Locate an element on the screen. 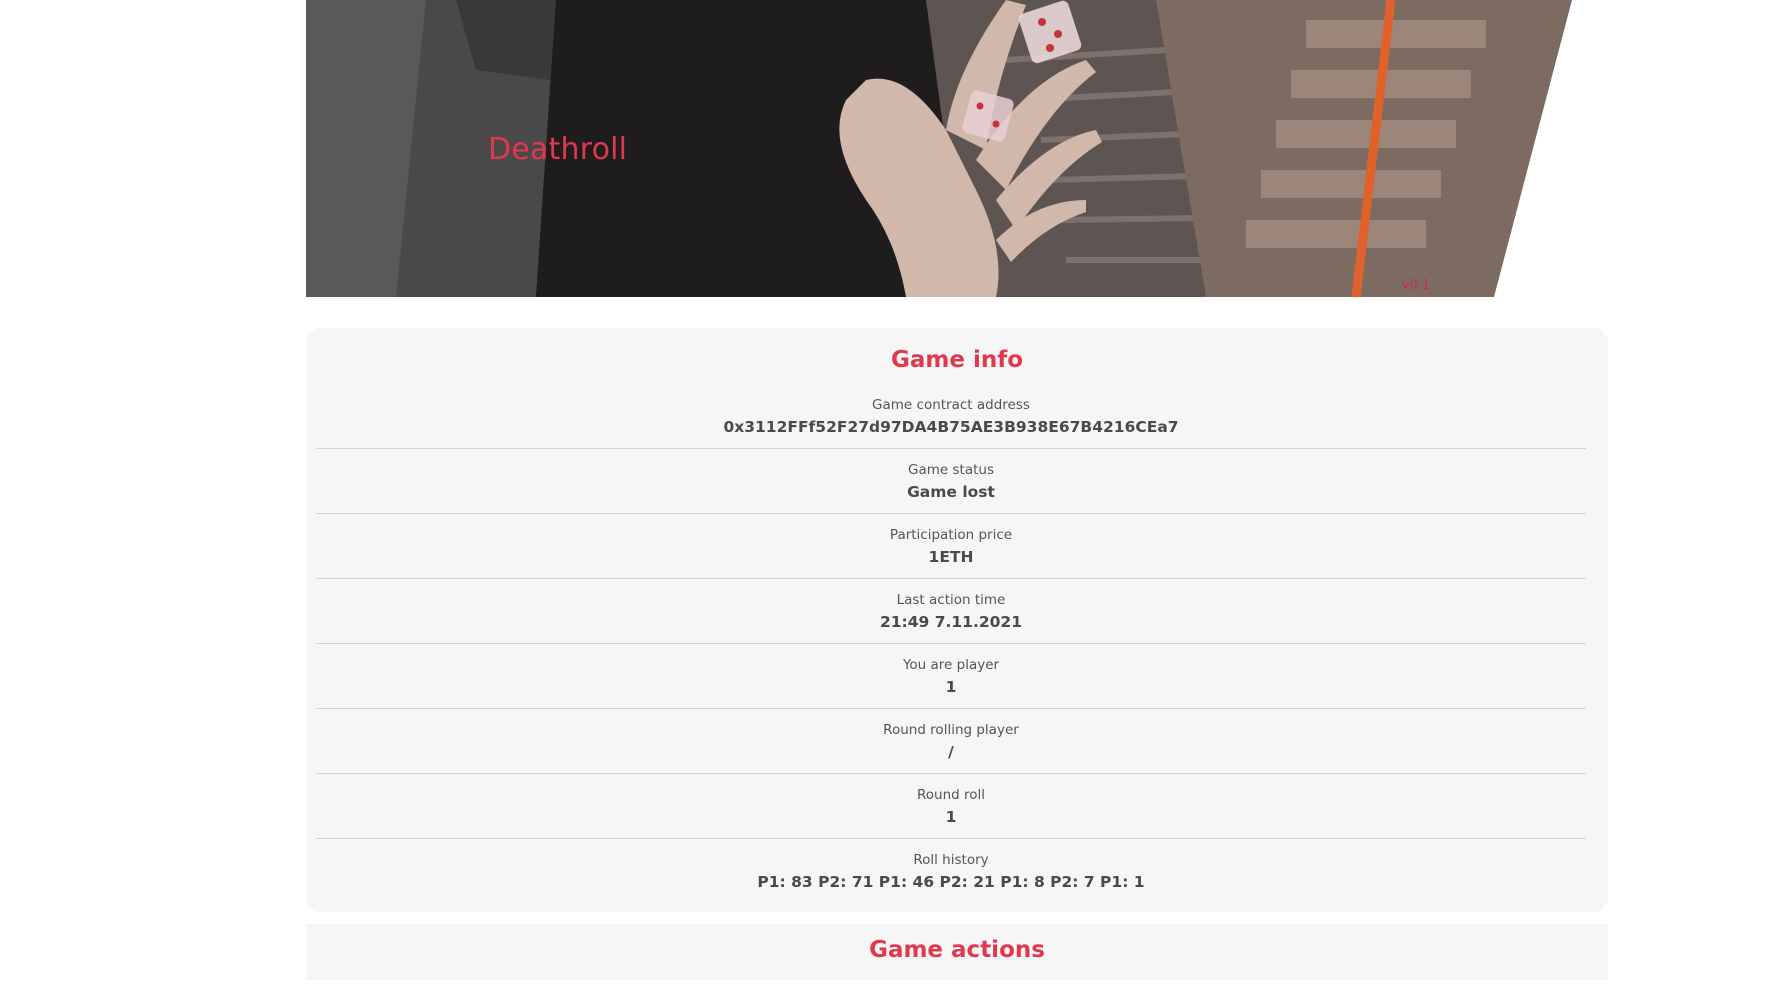 This screenshot has height=1003, width=1786. info-row-game-status: Game status Game lost is located at coordinates (951, 481).